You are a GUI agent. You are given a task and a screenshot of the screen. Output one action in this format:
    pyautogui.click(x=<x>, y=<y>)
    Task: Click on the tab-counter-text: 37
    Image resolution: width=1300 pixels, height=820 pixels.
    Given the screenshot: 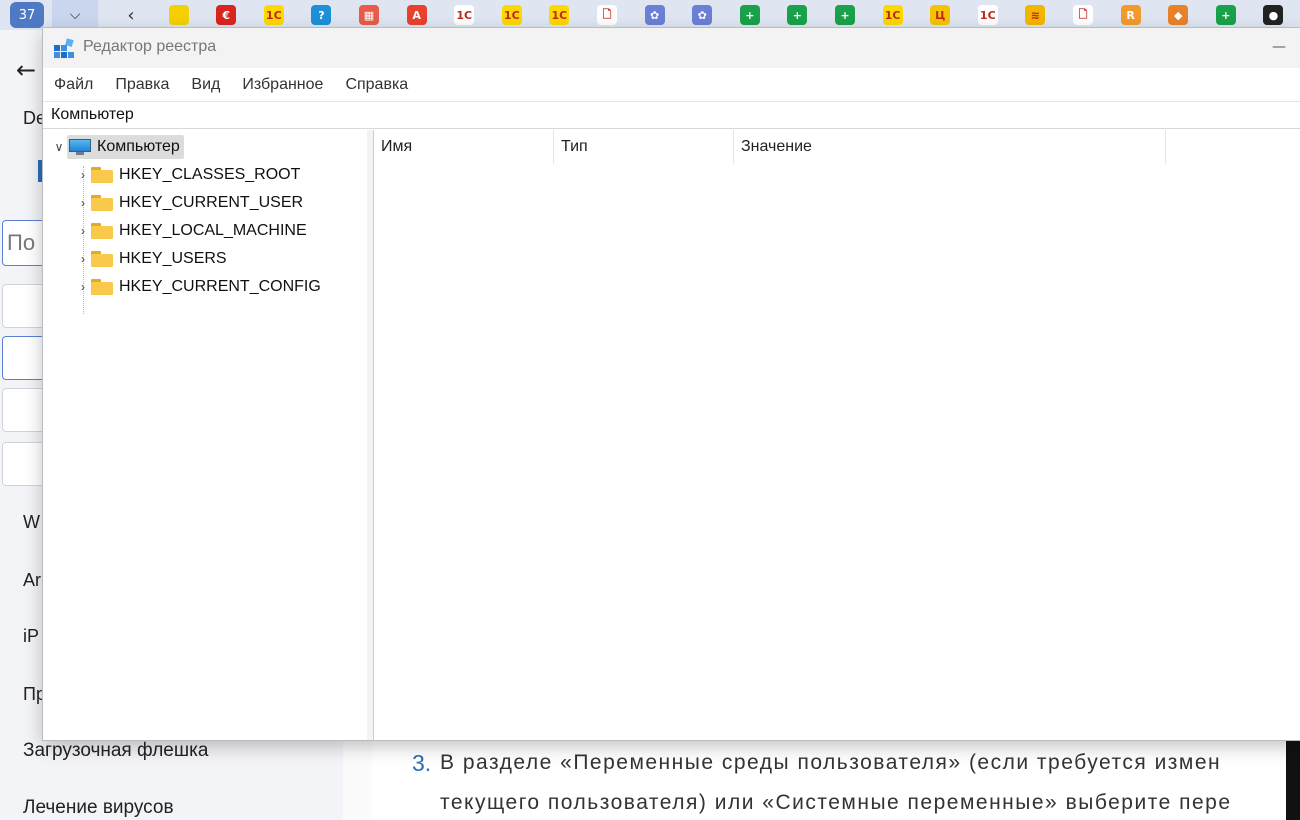 What is the action you would take?
    pyautogui.click(x=27, y=15)
    